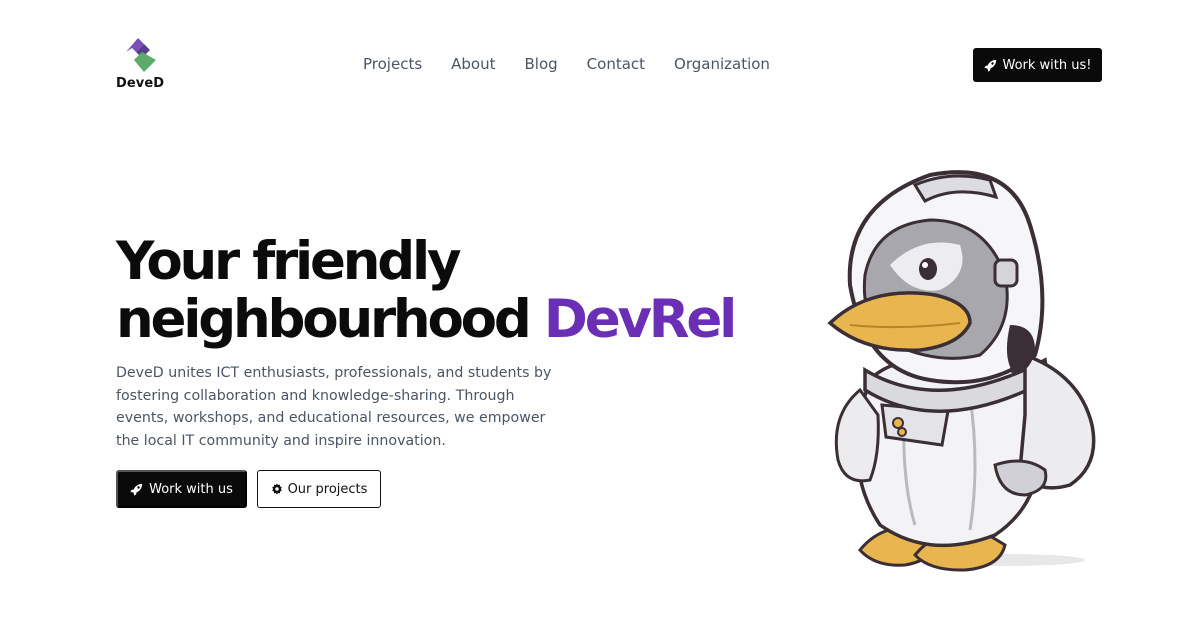 Image resolution: width=1200 pixels, height=630 pixels. I want to click on nav-about: About, so click(473, 64).